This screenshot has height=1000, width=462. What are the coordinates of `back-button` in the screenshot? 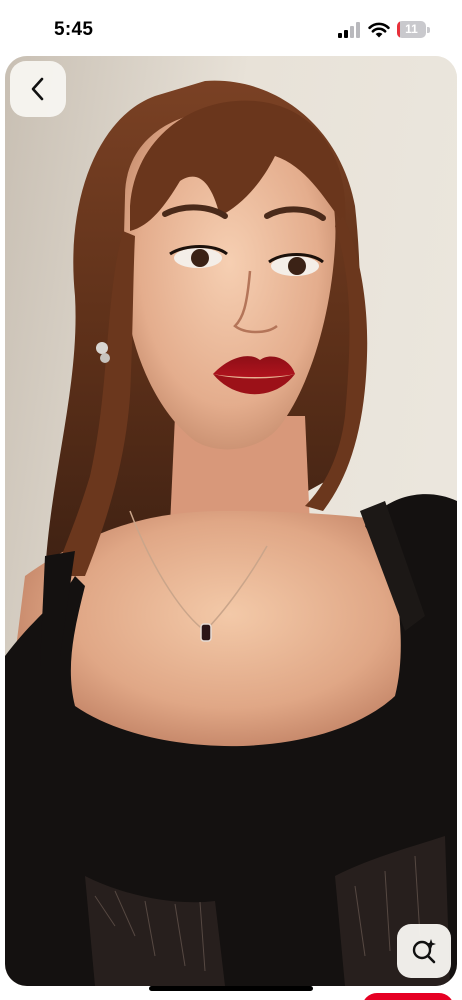 It's located at (38, 89).